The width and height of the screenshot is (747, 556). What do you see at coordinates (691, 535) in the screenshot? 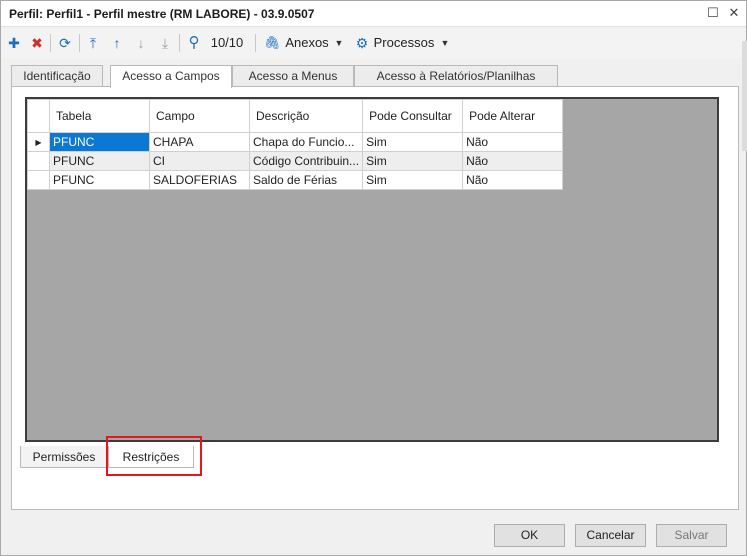
I see `save-button: Salvar` at bounding box center [691, 535].